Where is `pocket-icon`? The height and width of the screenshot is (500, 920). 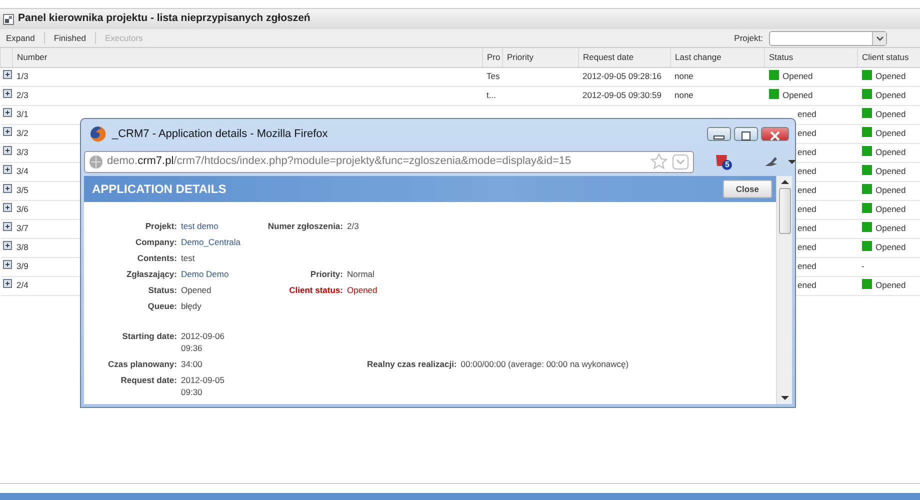
pocket-icon is located at coordinates (680, 162).